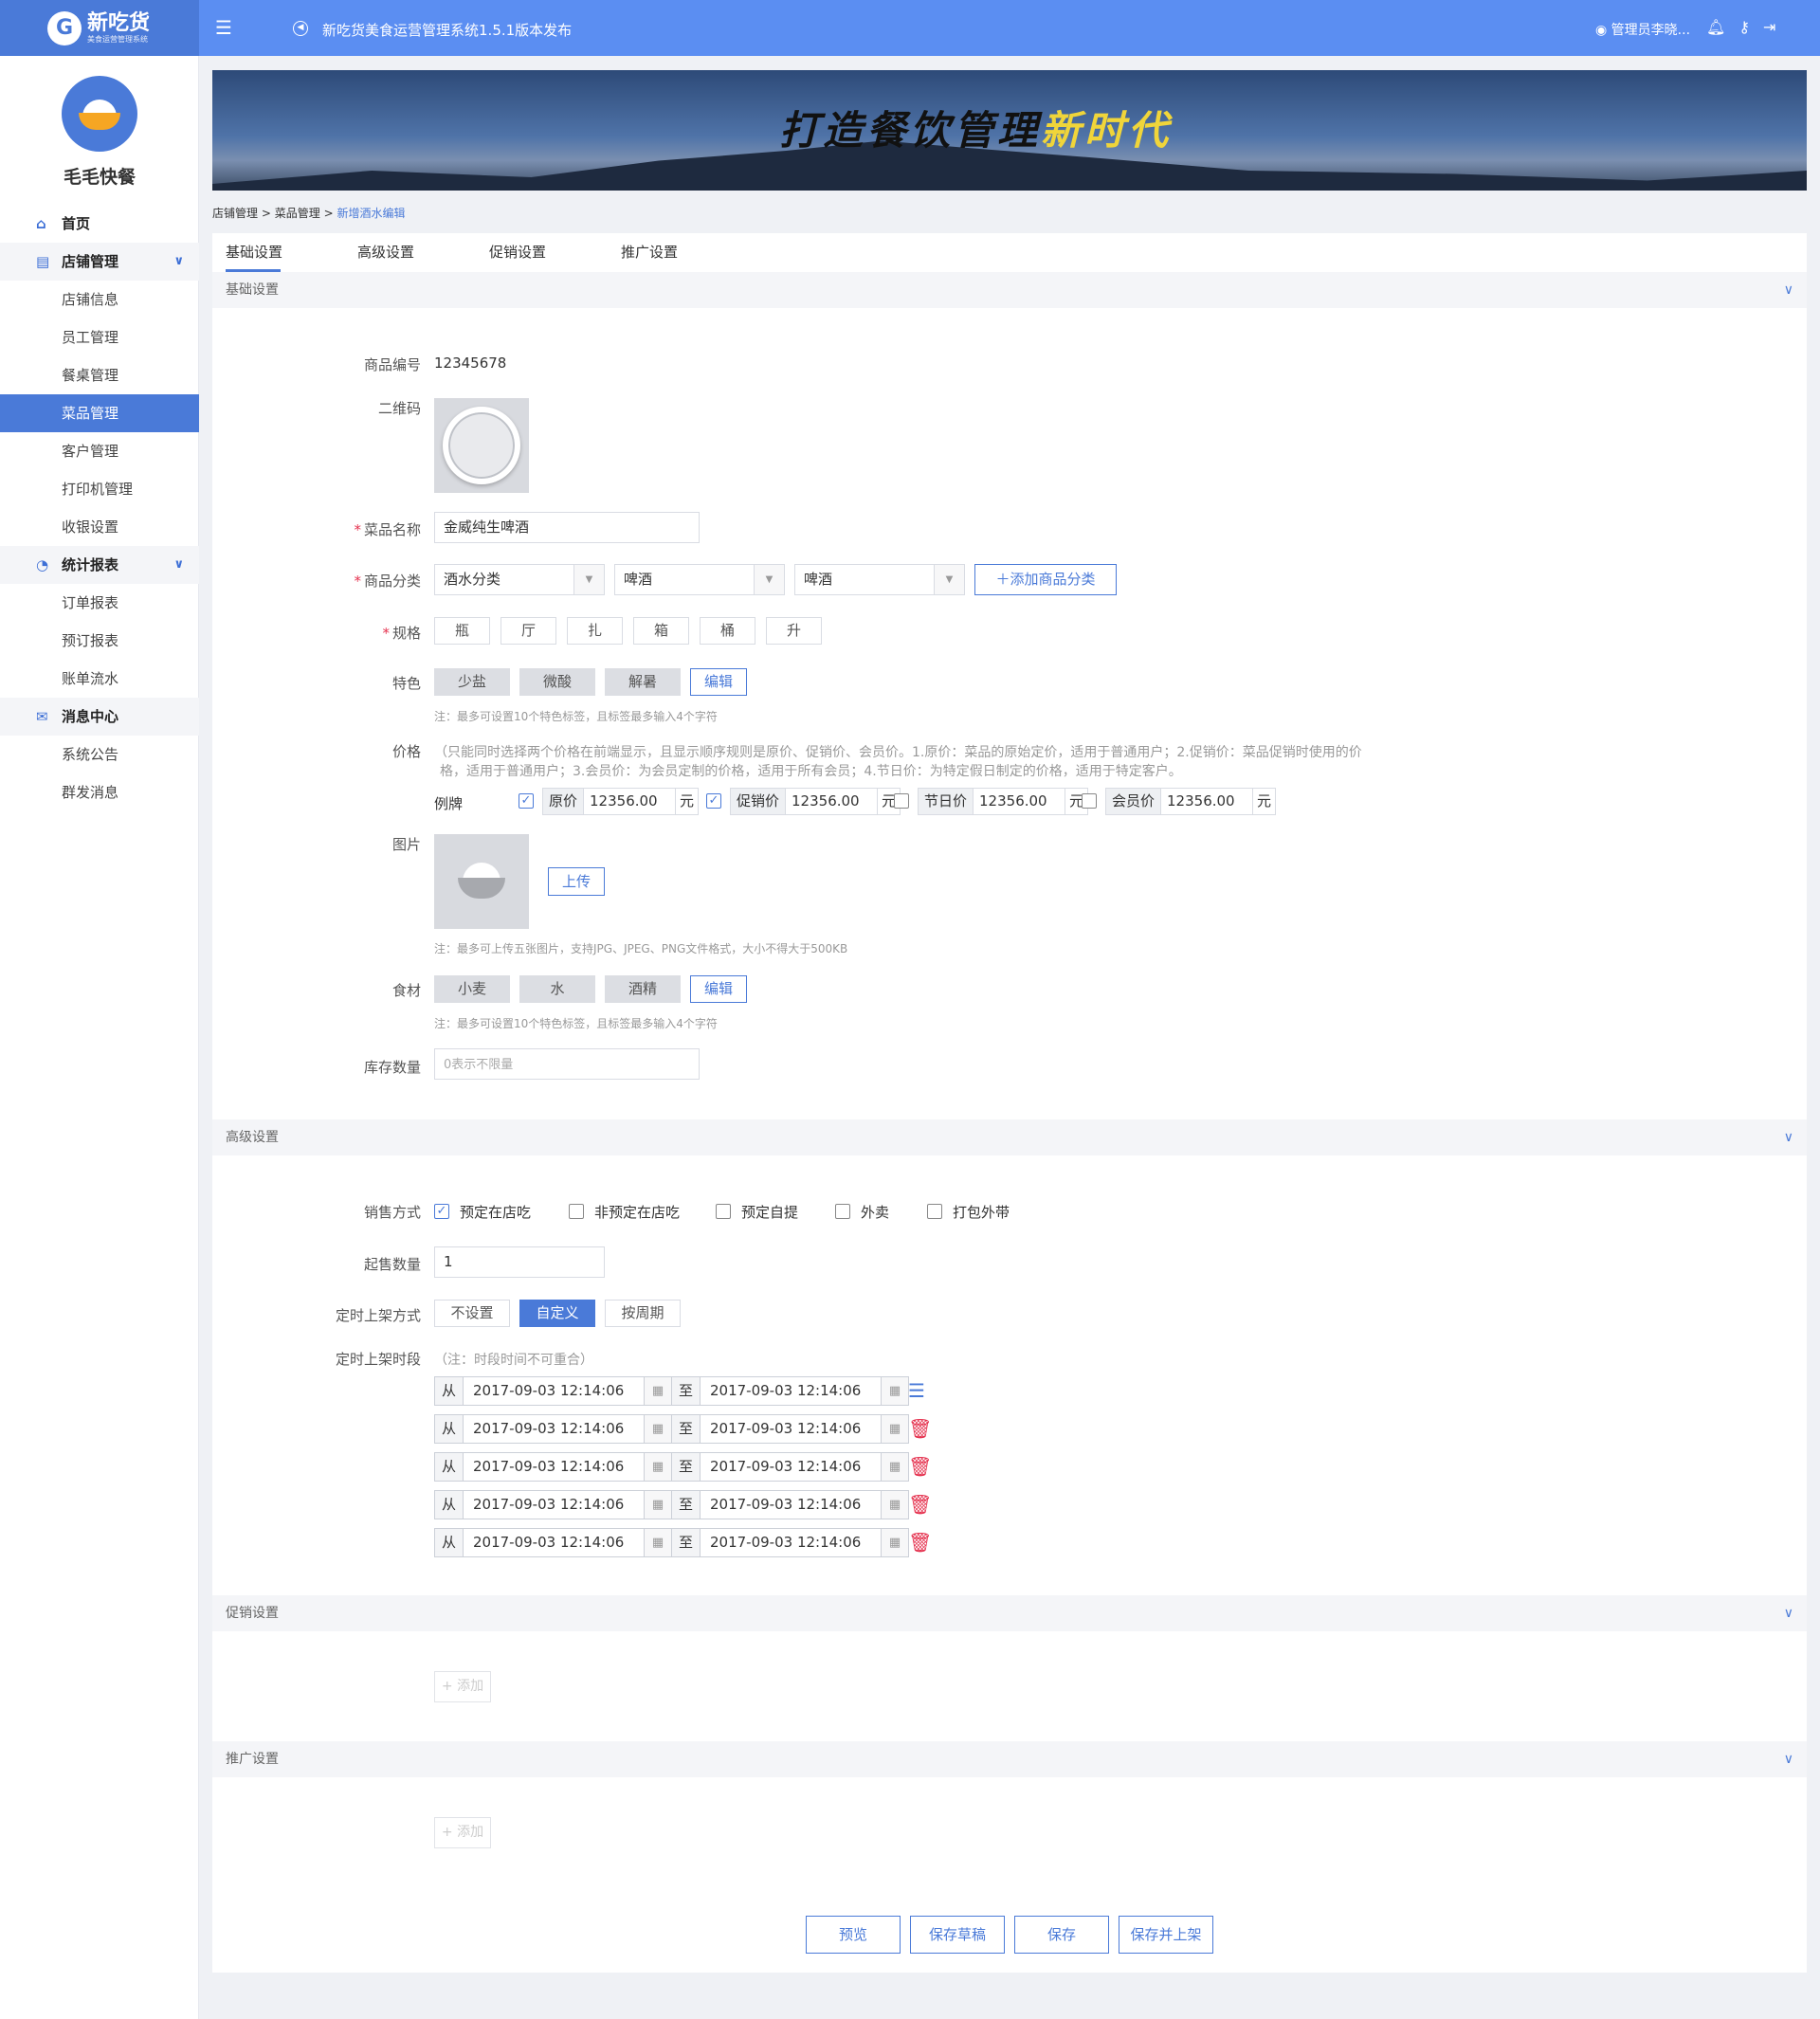  What do you see at coordinates (1089, 801) in the screenshot?
I see `price-member-checkbox` at bounding box center [1089, 801].